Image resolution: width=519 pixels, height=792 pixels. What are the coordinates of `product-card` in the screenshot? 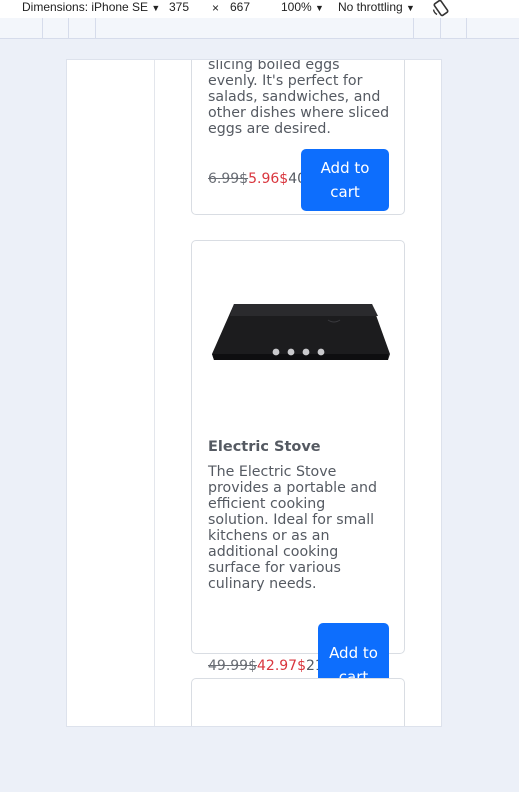 It's located at (298, 702).